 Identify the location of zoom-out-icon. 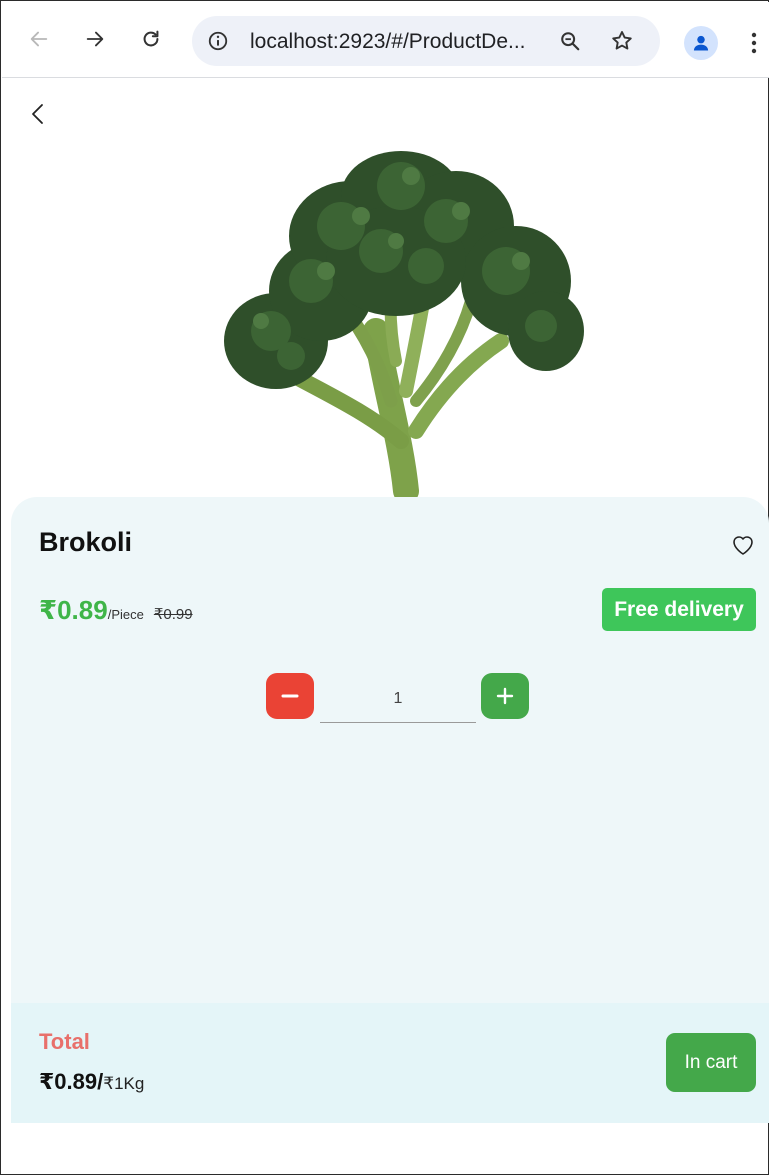
(570, 41).